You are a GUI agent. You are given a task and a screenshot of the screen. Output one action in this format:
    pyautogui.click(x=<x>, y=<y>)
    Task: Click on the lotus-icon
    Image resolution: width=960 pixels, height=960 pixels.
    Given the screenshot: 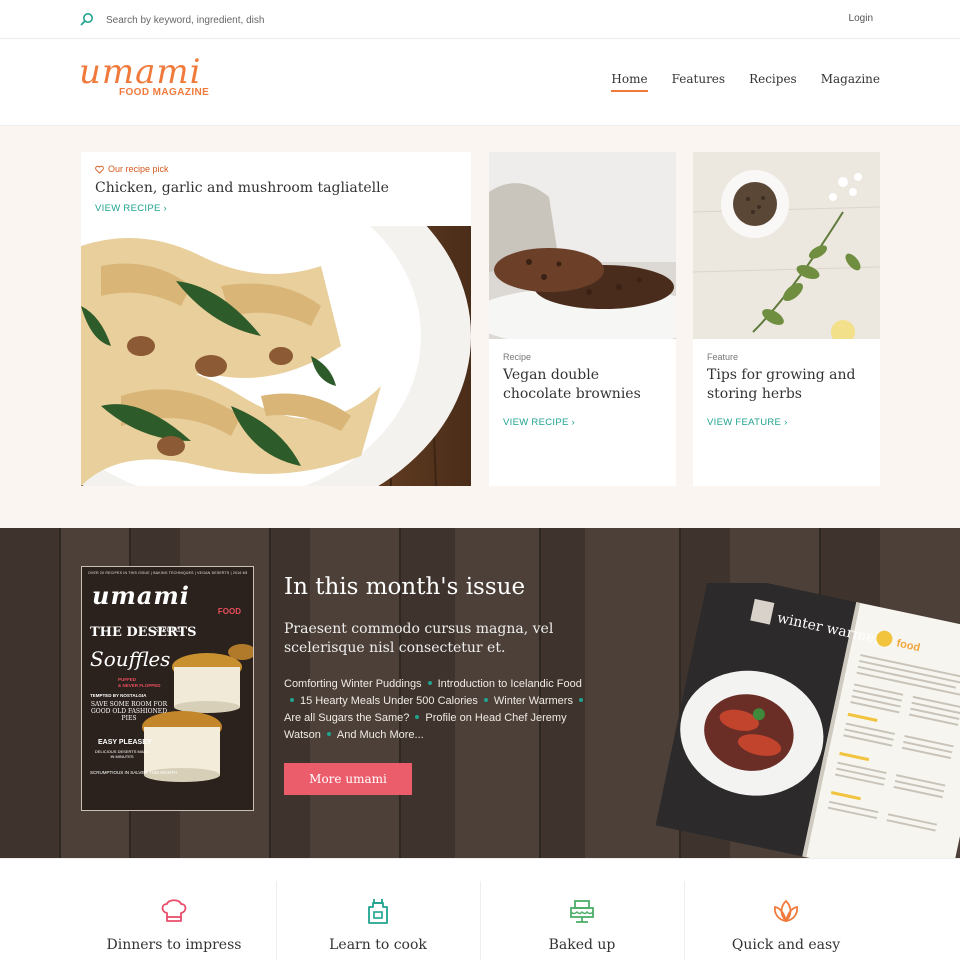 What is the action you would take?
    pyautogui.click(x=786, y=911)
    